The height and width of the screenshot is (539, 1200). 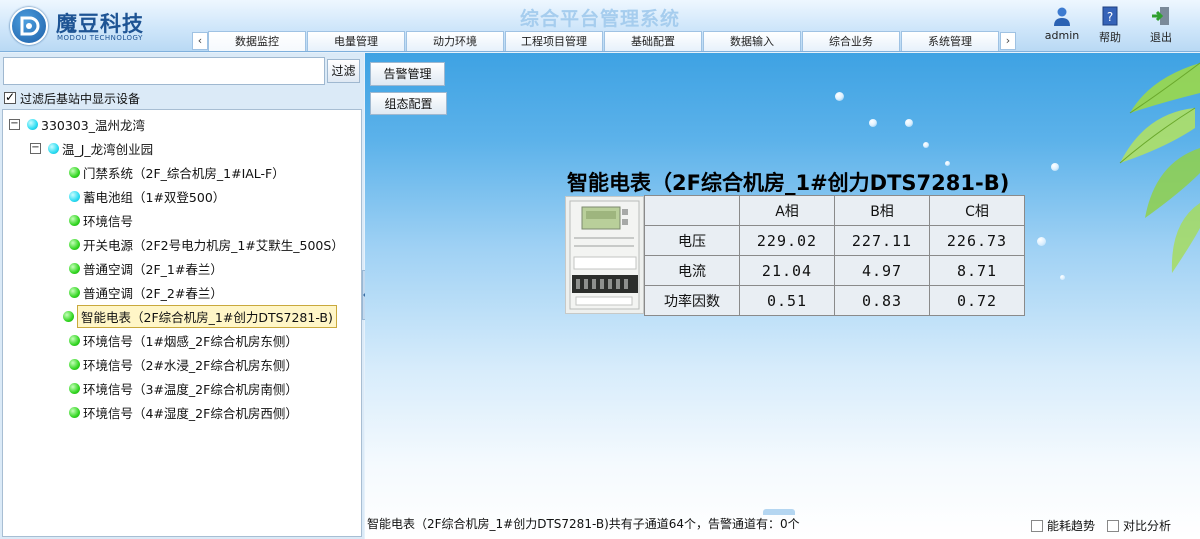 I want to click on smart-meter-image, so click(x=604, y=255).